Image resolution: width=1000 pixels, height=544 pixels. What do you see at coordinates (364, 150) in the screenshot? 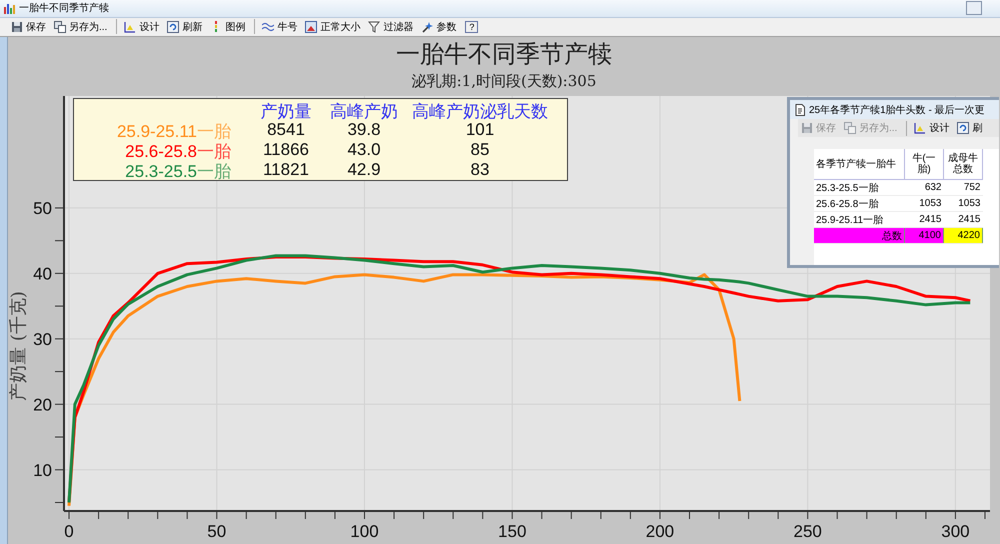
I see `legend-value: 43.0` at bounding box center [364, 150].